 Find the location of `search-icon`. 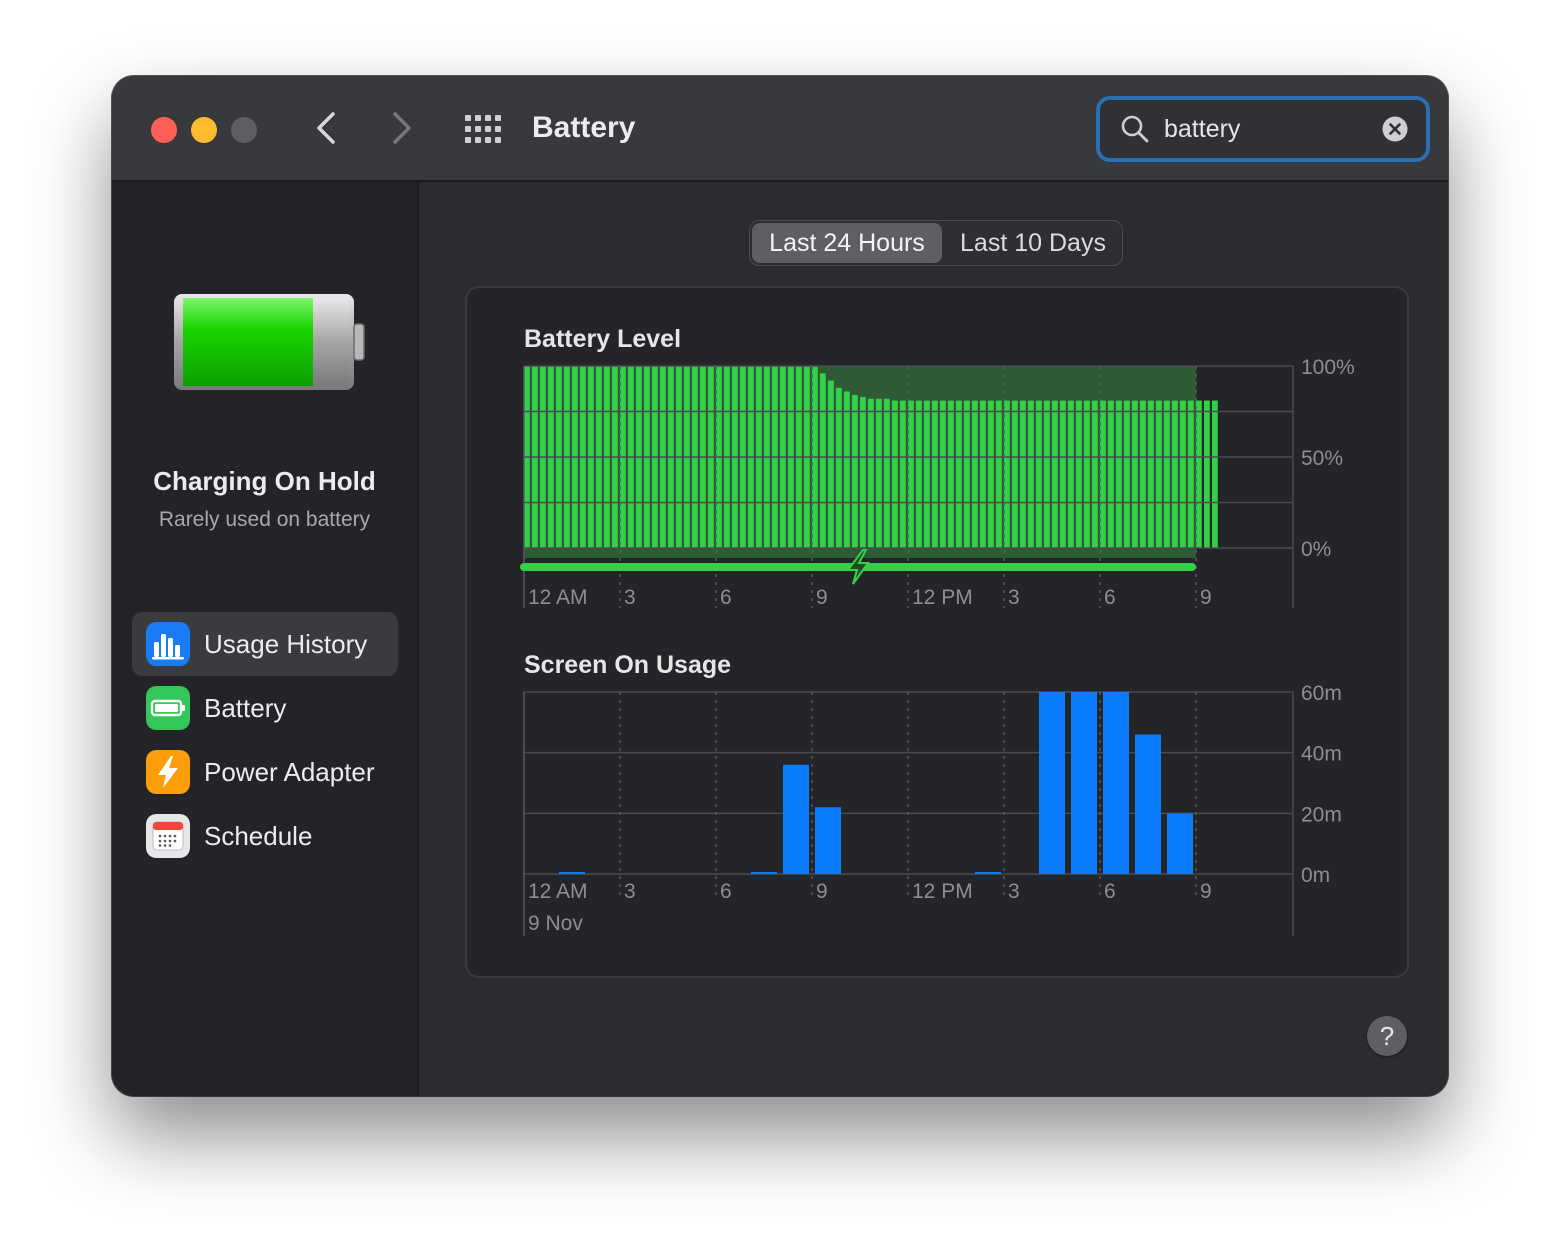

search-icon is located at coordinates (1135, 129).